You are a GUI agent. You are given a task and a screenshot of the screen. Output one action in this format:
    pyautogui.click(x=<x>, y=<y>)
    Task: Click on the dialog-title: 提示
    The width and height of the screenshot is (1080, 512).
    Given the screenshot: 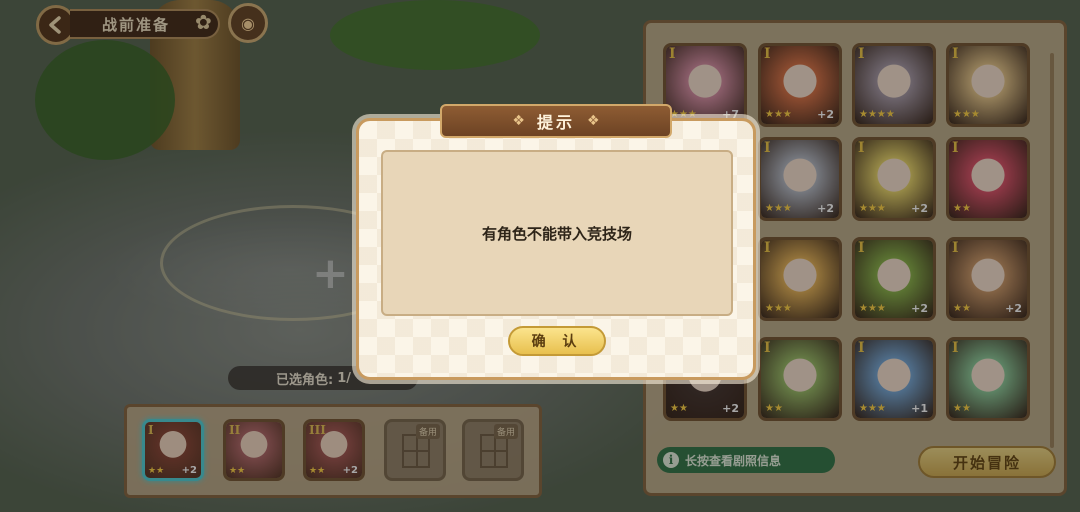 What is the action you would take?
    pyautogui.click(x=555, y=122)
    